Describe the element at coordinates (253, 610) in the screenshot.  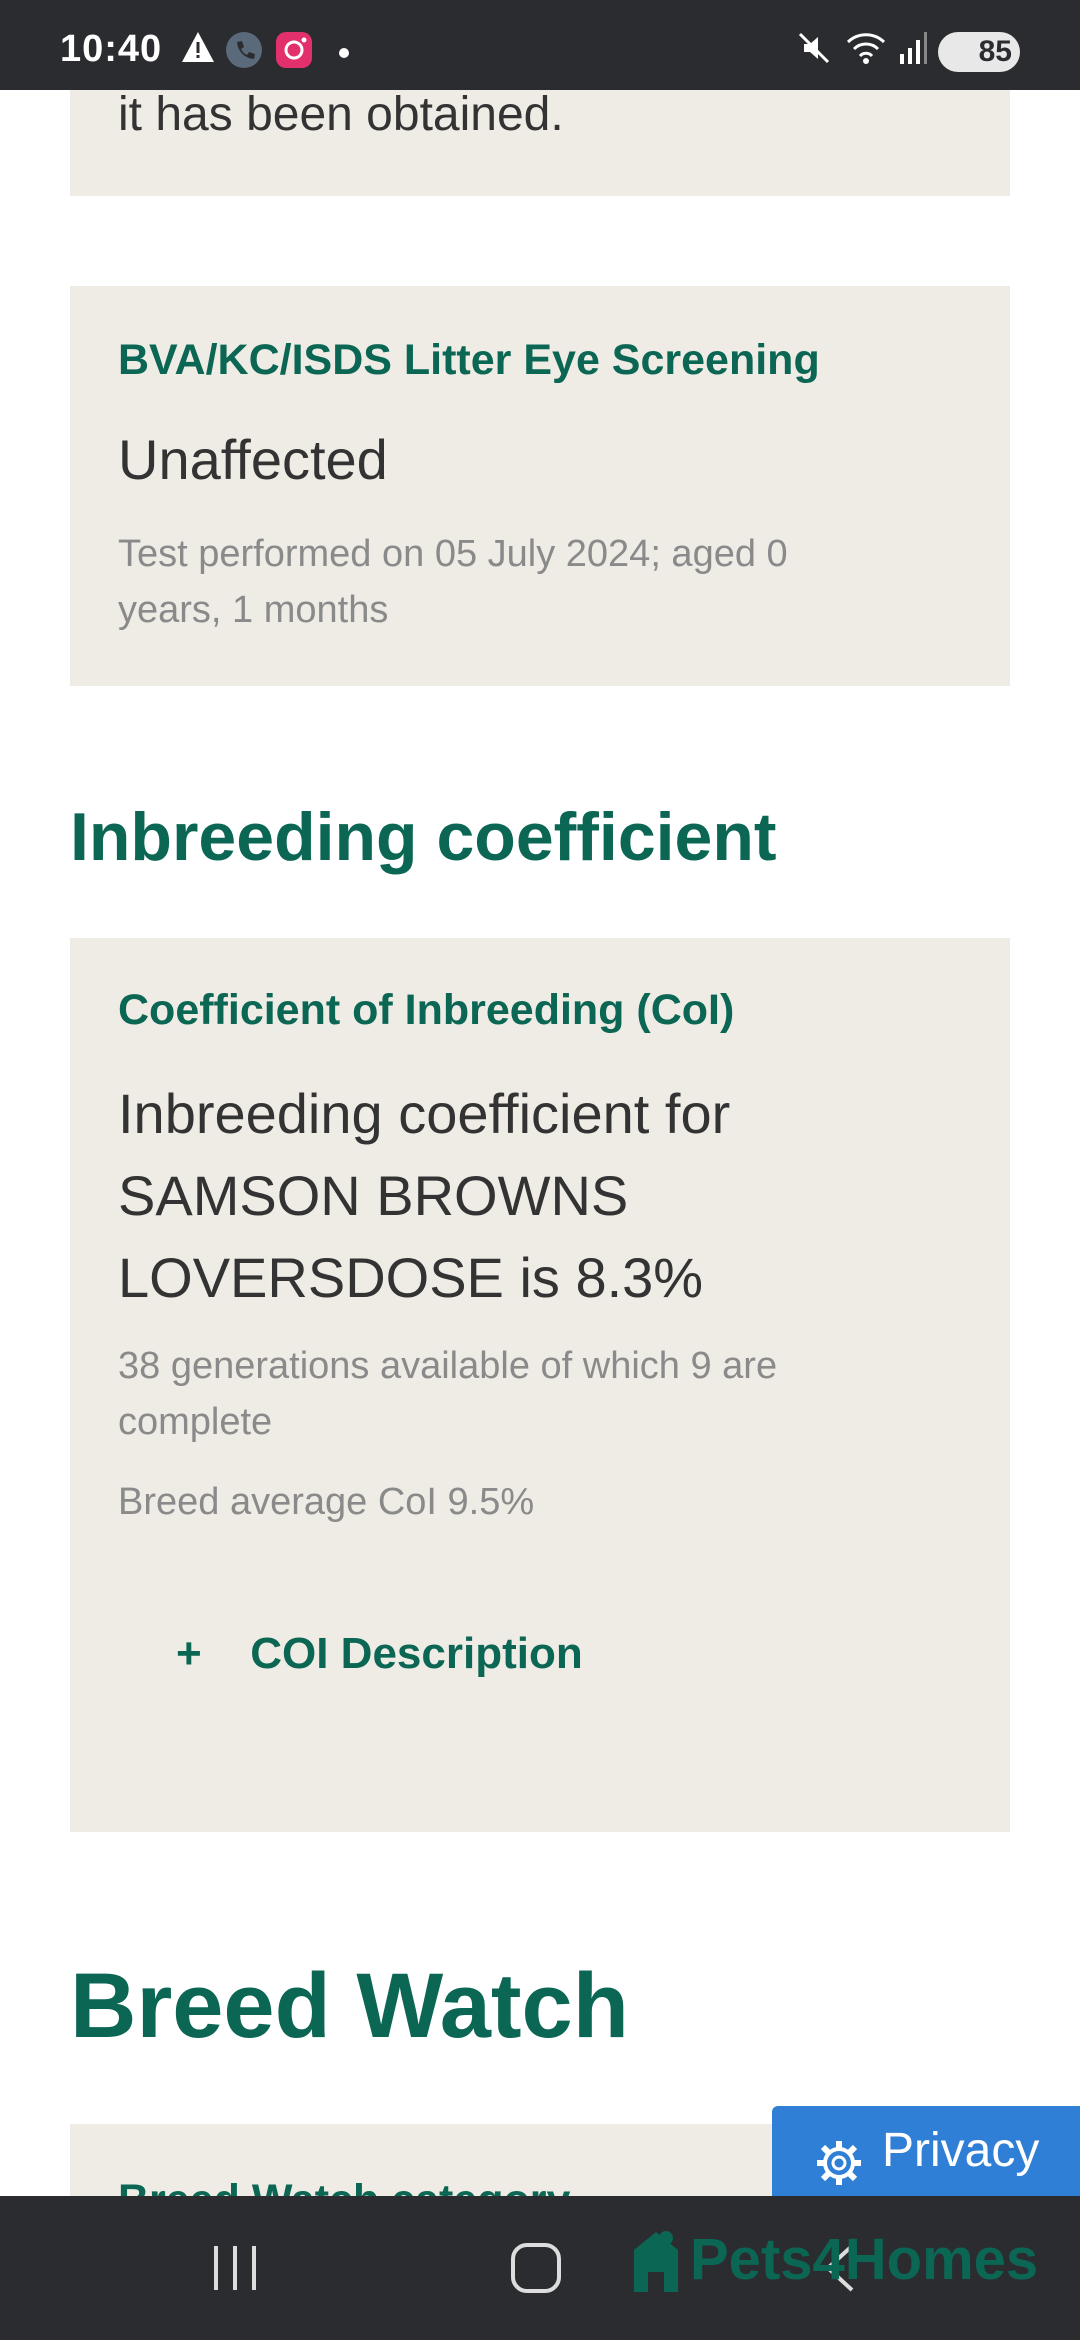
I see `eye-screening-note-line2: years, 1 months` at that location.